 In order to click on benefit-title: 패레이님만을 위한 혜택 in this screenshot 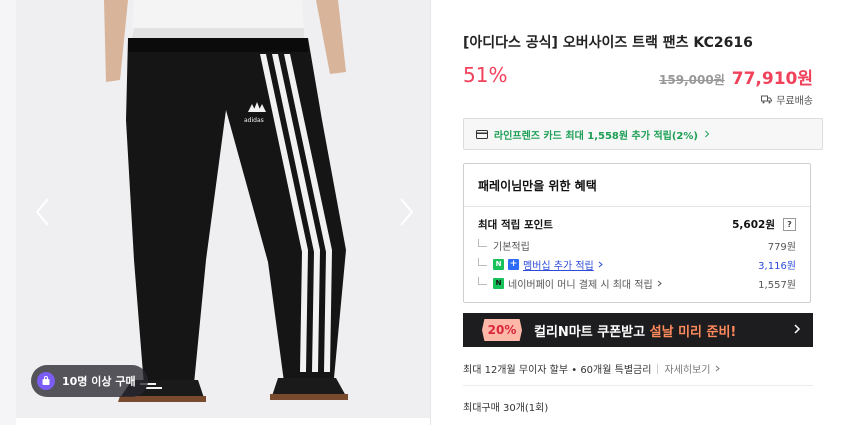, I will do `click(537, 186)`.